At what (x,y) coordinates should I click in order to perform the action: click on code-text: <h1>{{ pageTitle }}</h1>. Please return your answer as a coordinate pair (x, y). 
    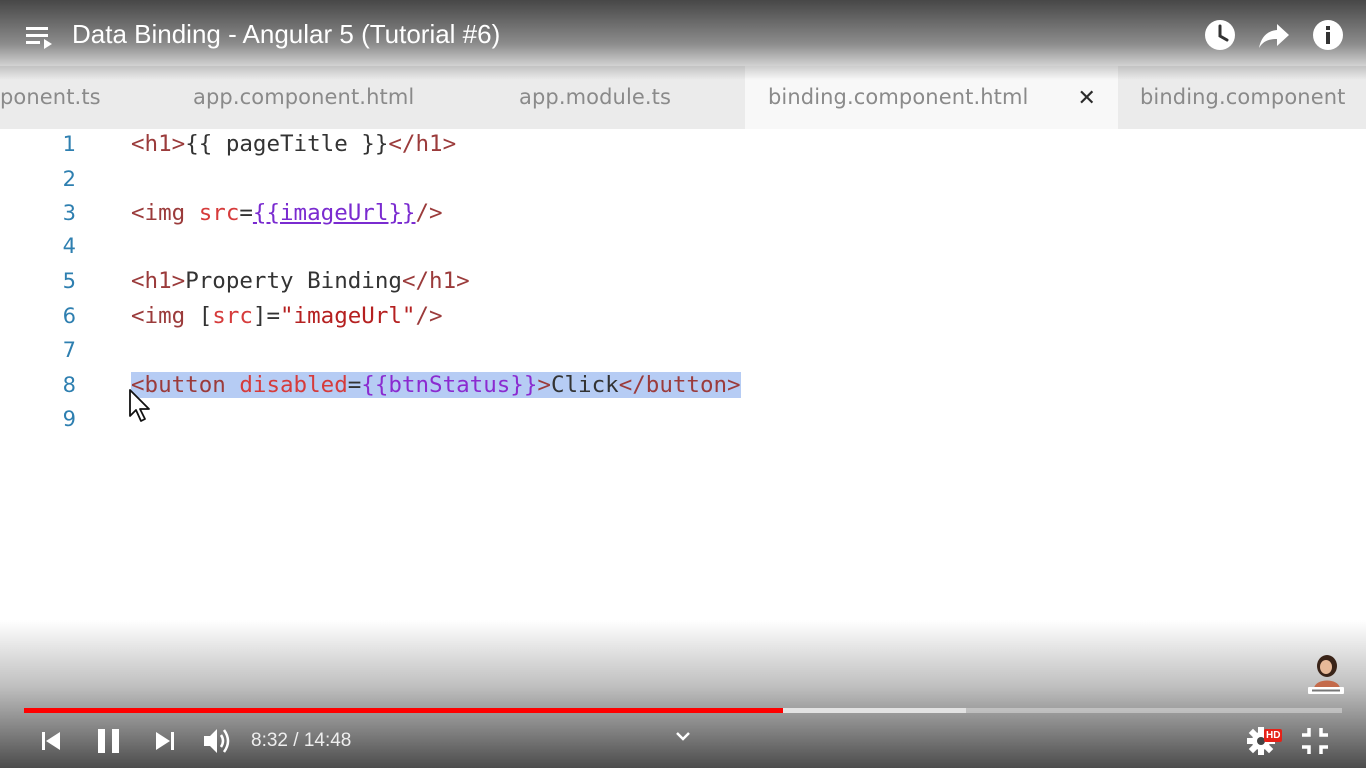
    Looking at the image, I should click on (293, 144).